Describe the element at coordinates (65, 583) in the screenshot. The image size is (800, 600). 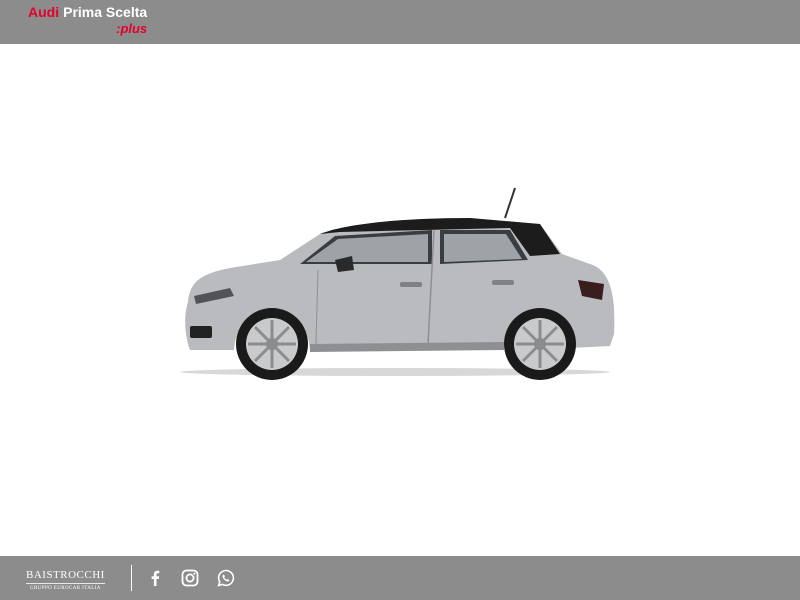
I see `dealer-rule` at that location.